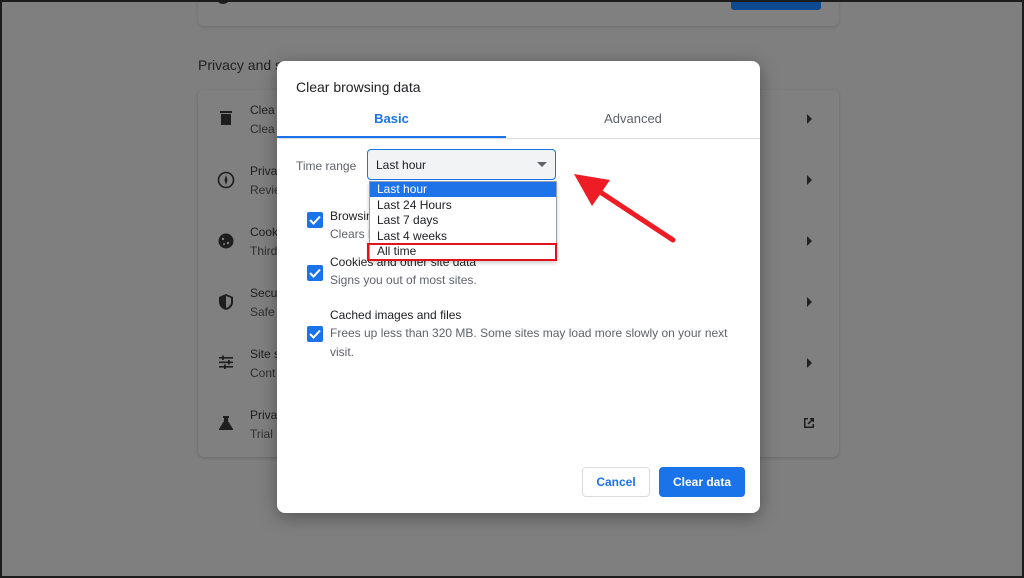  What do you see at coordinates (809, 423) in the screenshot?
I see `external-link-icon` at bounding box center [809, 423].